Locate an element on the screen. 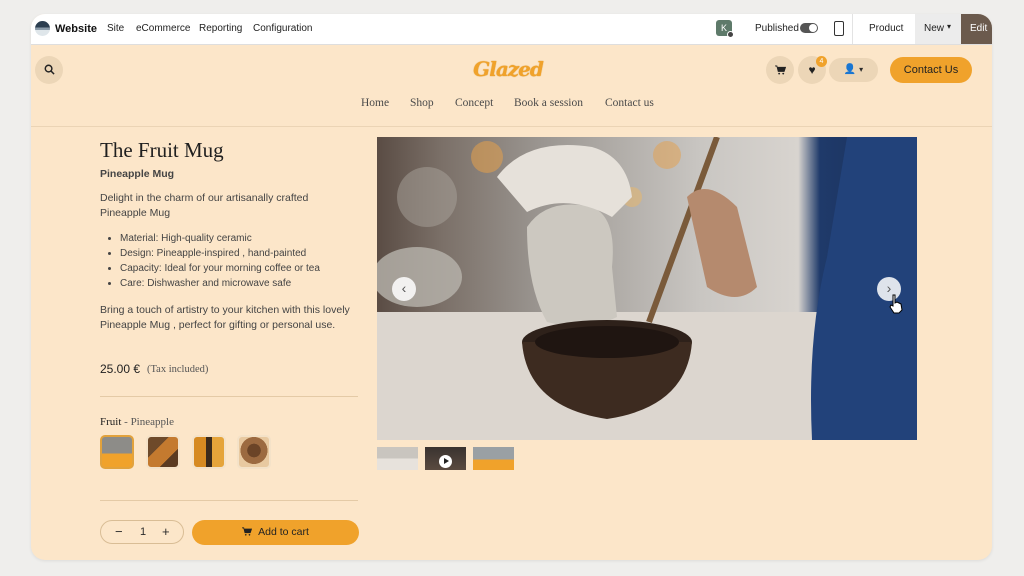 This screenshot has width=1024, height=576. tax-note: (Tax included) is located at coordinates (178, 369).